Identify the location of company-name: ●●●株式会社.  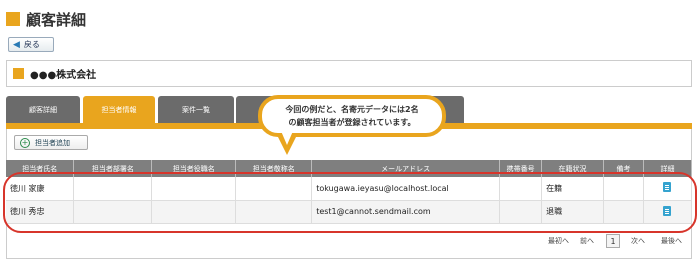
(63, 75).